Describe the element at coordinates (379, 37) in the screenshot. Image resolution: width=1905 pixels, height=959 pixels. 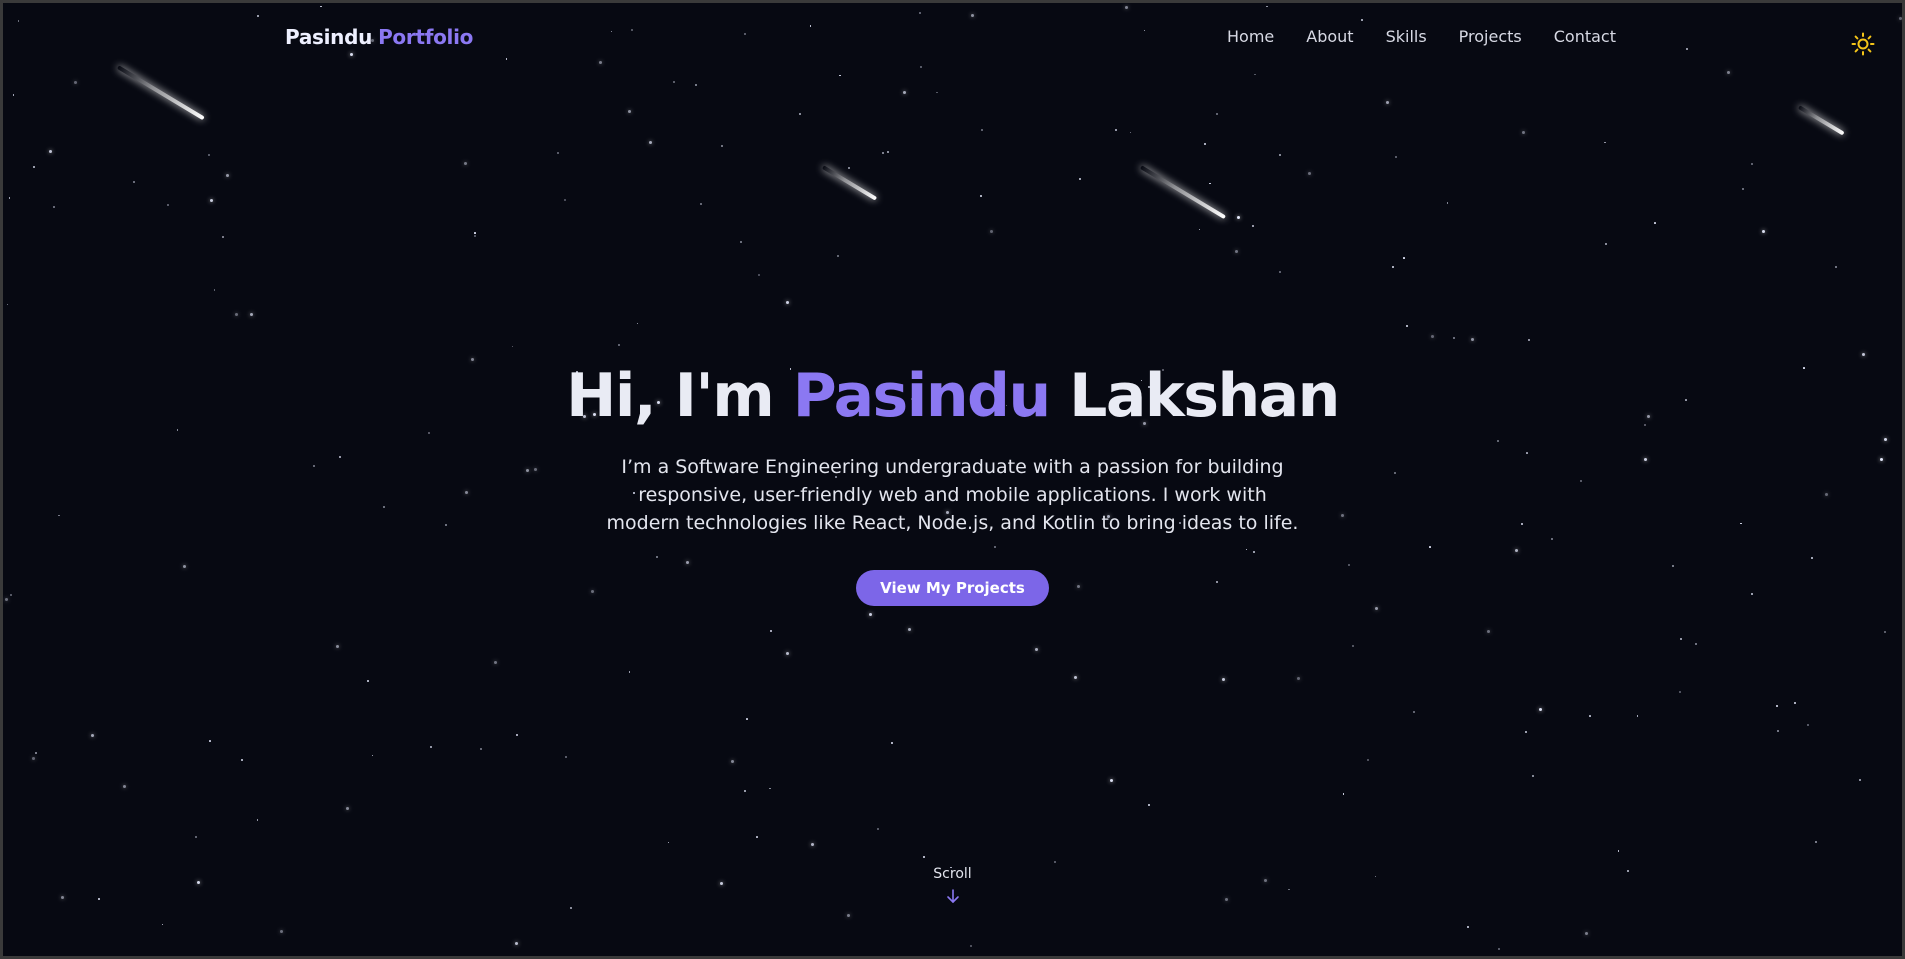
I see `site-logo: Pasindu Portfolio` at that location.